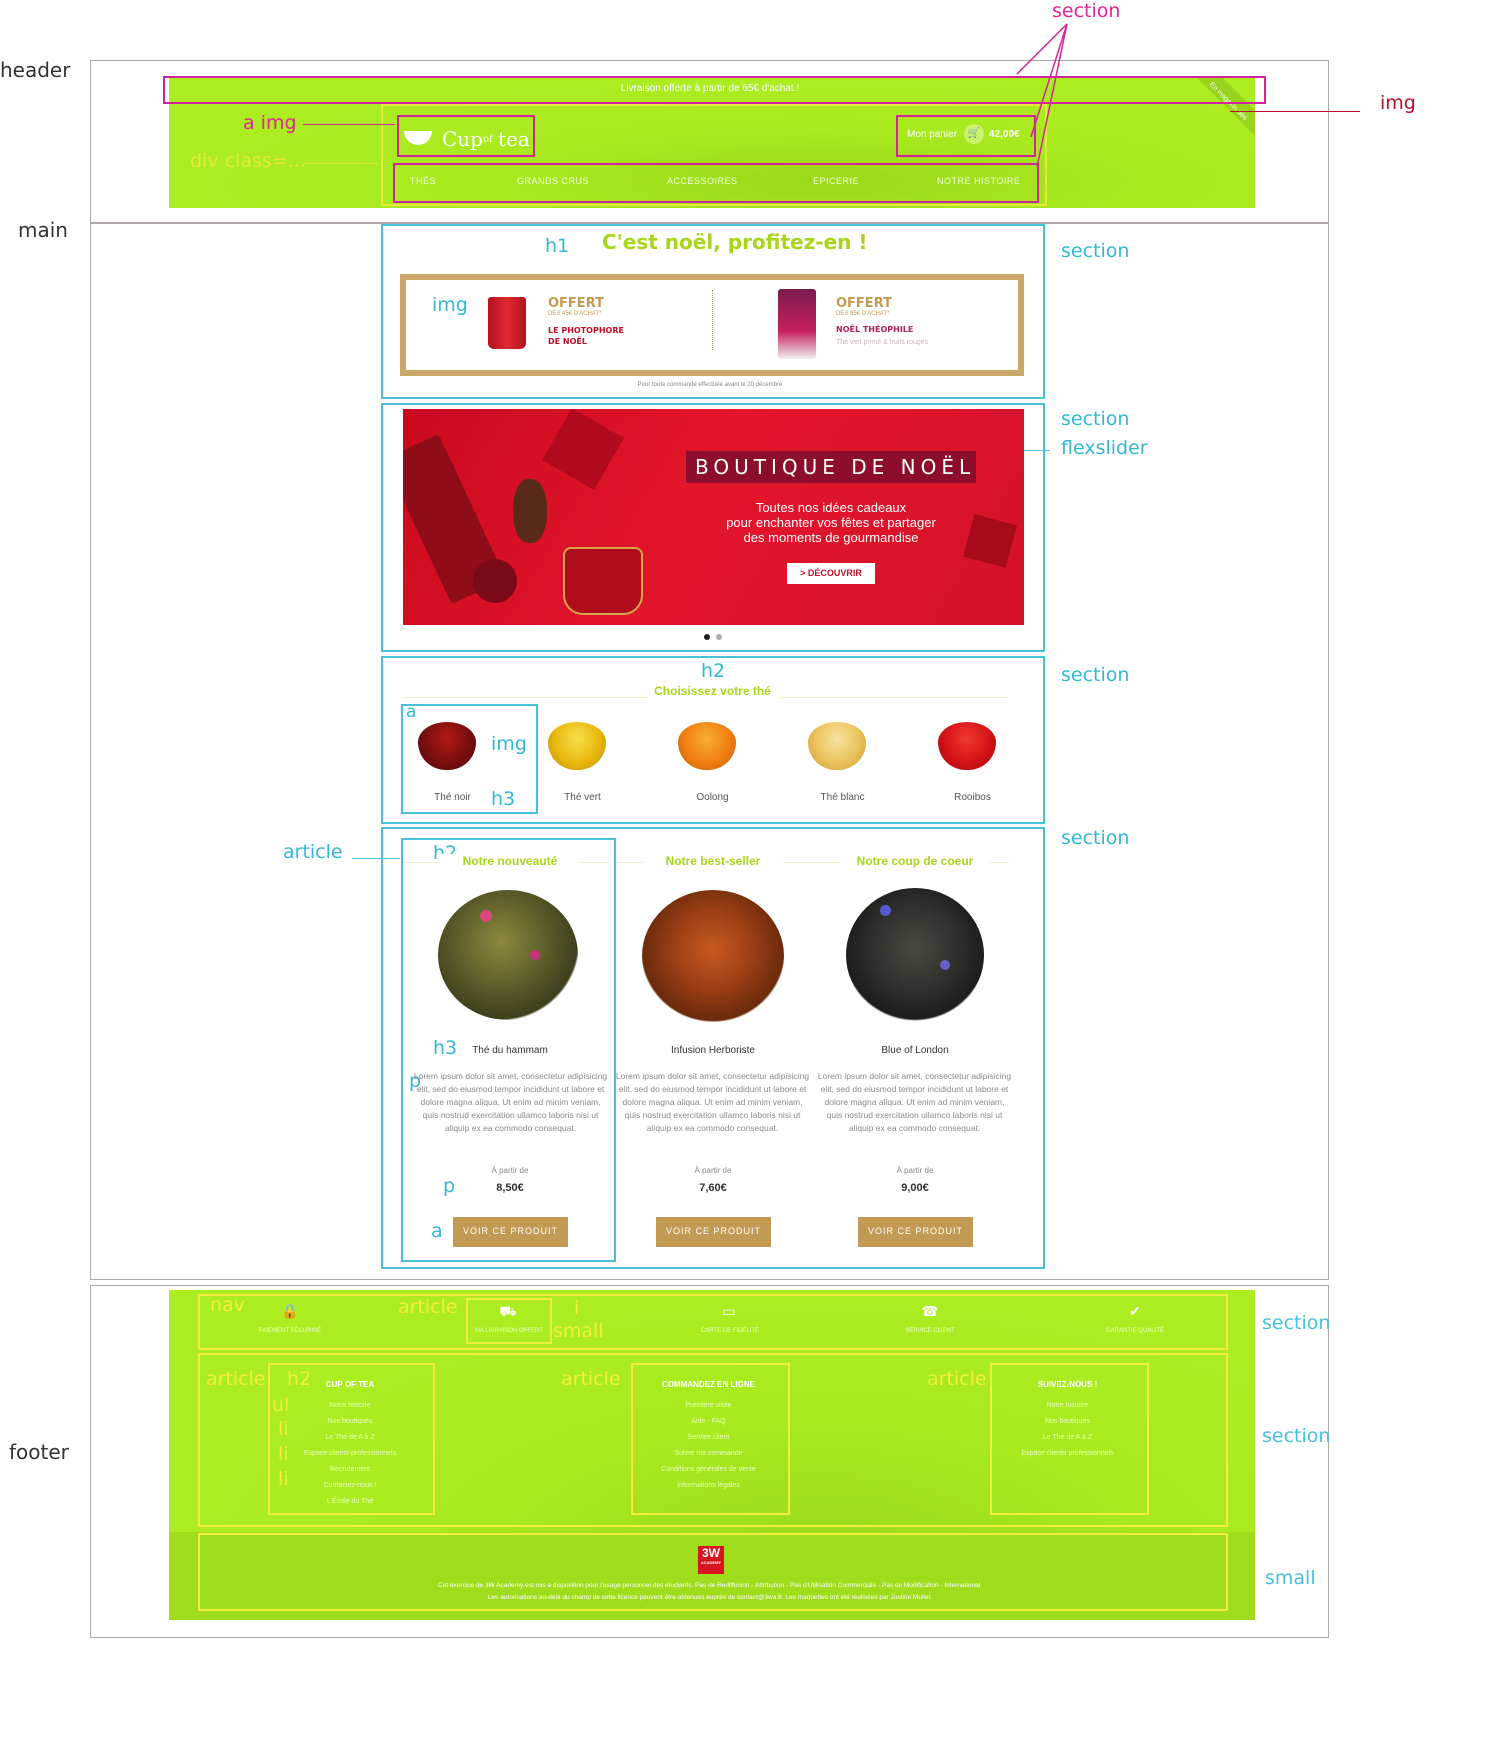 The image size is (1498, 1738). Describe the element at coordinates (509, 1331) in the screenshot. I see `feature-livraison: MA LIVRAISON OFFERT` at that location.